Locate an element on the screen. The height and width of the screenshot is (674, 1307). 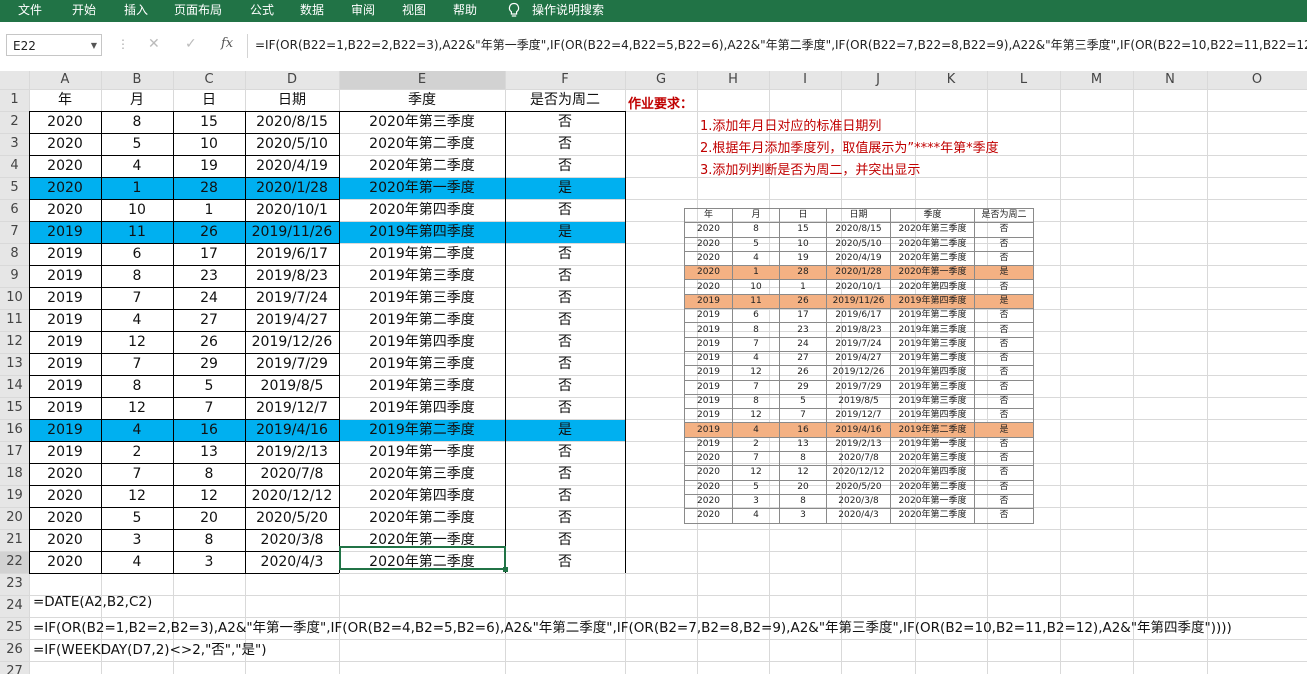
table-cell: 2 is located at coordinates (137, 452).